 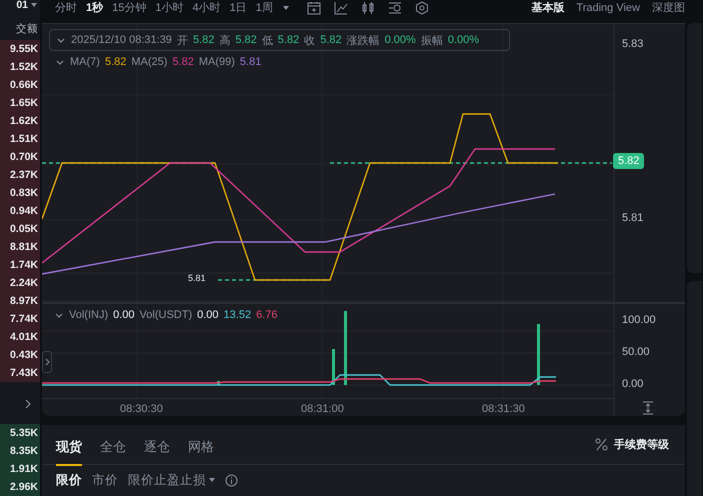 What do you see at coordinates (367, 7) in the screenshot?
I see `candlestick-icon` at bounding box center [367, 7].